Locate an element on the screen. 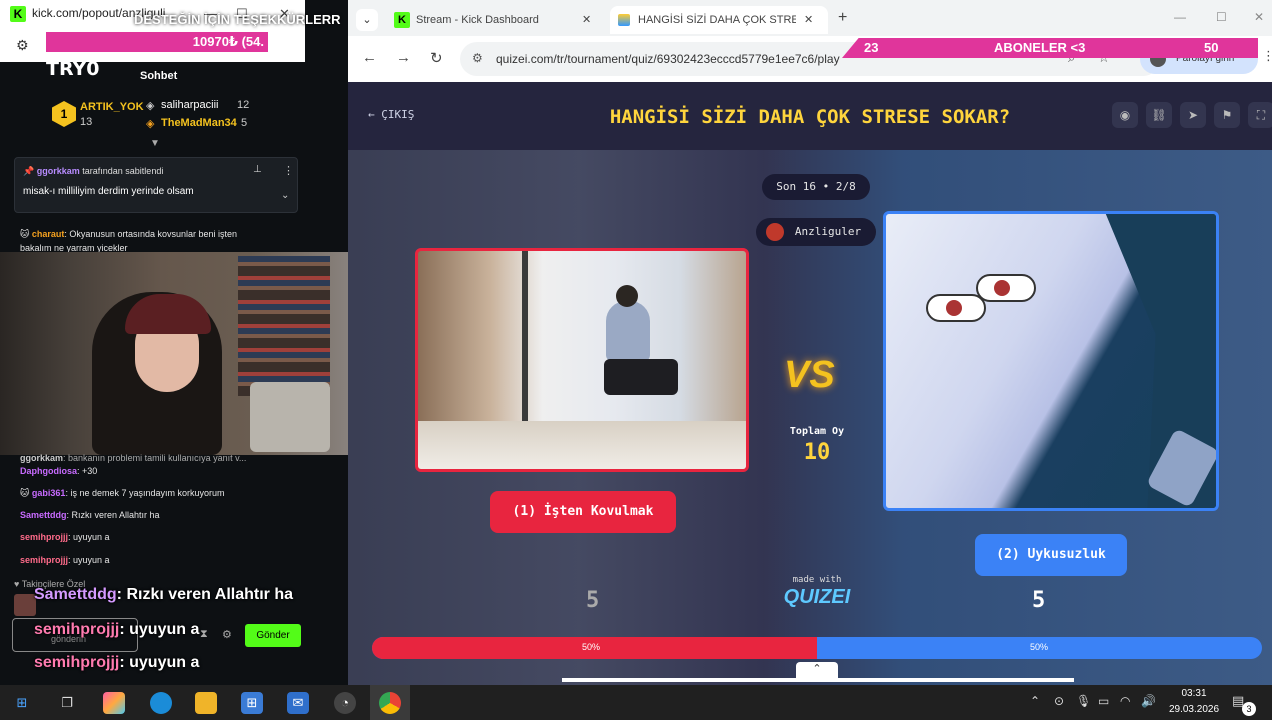 This screenshot has width=1272, height=720. eye-icon: ◉ is located at coordinates (1125, 115).